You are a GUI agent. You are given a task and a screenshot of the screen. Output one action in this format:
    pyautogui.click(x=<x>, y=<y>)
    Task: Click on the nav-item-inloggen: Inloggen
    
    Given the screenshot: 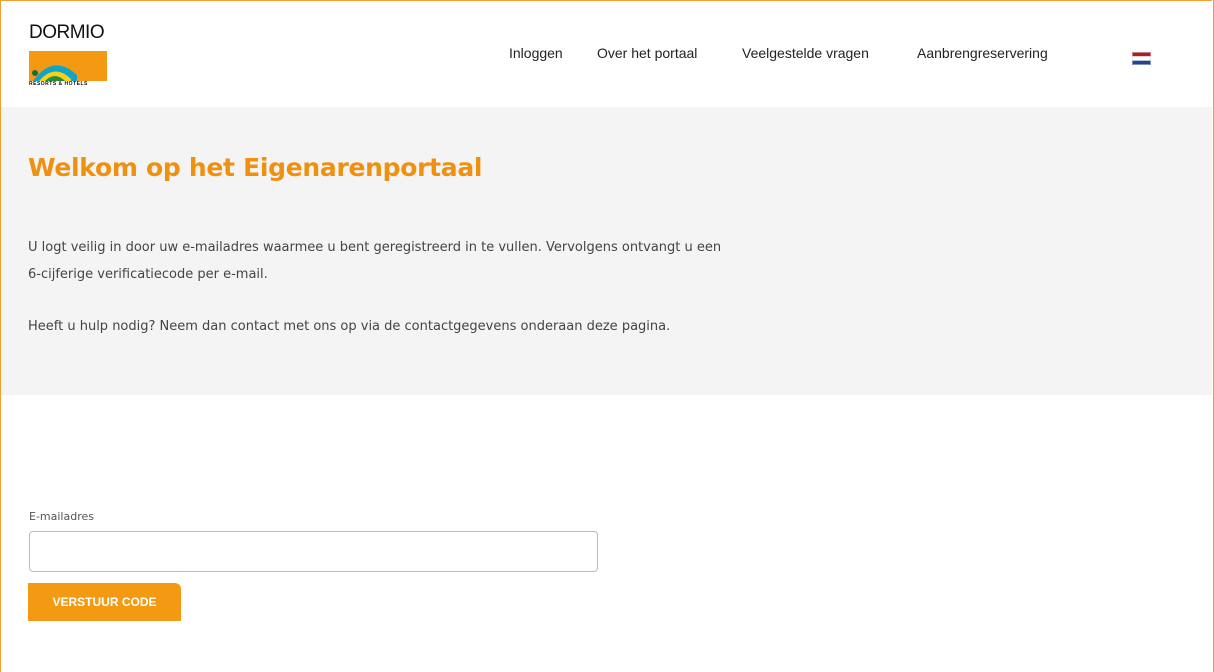 What is the action you would take?
    pyautogui.click(x=536, y=53)
    